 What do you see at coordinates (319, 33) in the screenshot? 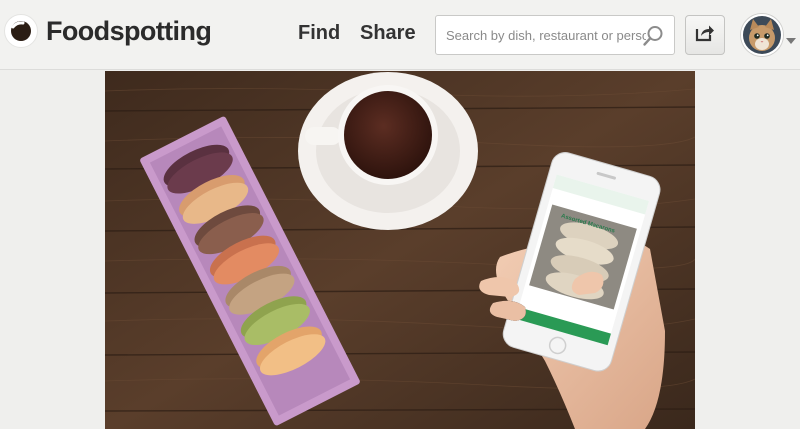
I see `nav-find: Find` at bounding box center [319, 33].